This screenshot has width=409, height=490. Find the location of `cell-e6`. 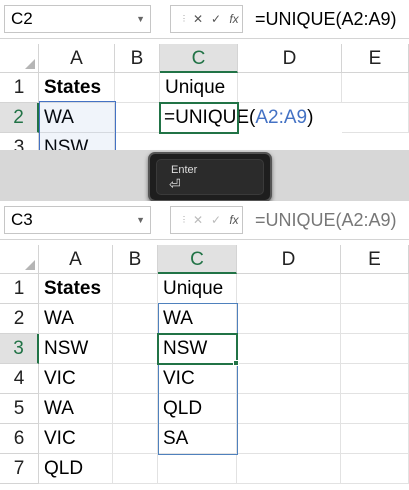

cell-e6 is located at coordinates (375, 439).